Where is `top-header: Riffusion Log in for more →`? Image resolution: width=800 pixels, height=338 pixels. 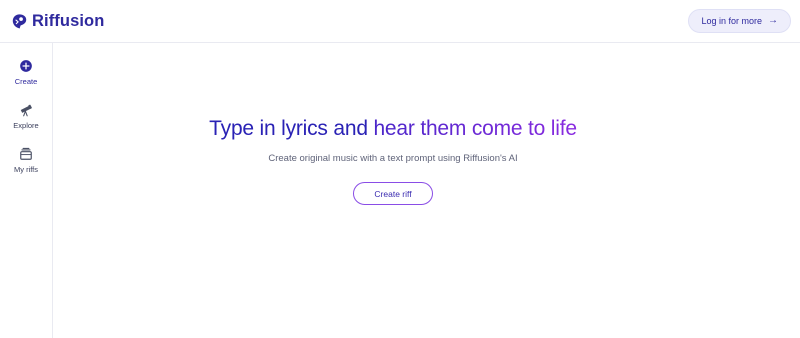
top-header: Riffusion Log in for more → is located at coordinates (400, 21).